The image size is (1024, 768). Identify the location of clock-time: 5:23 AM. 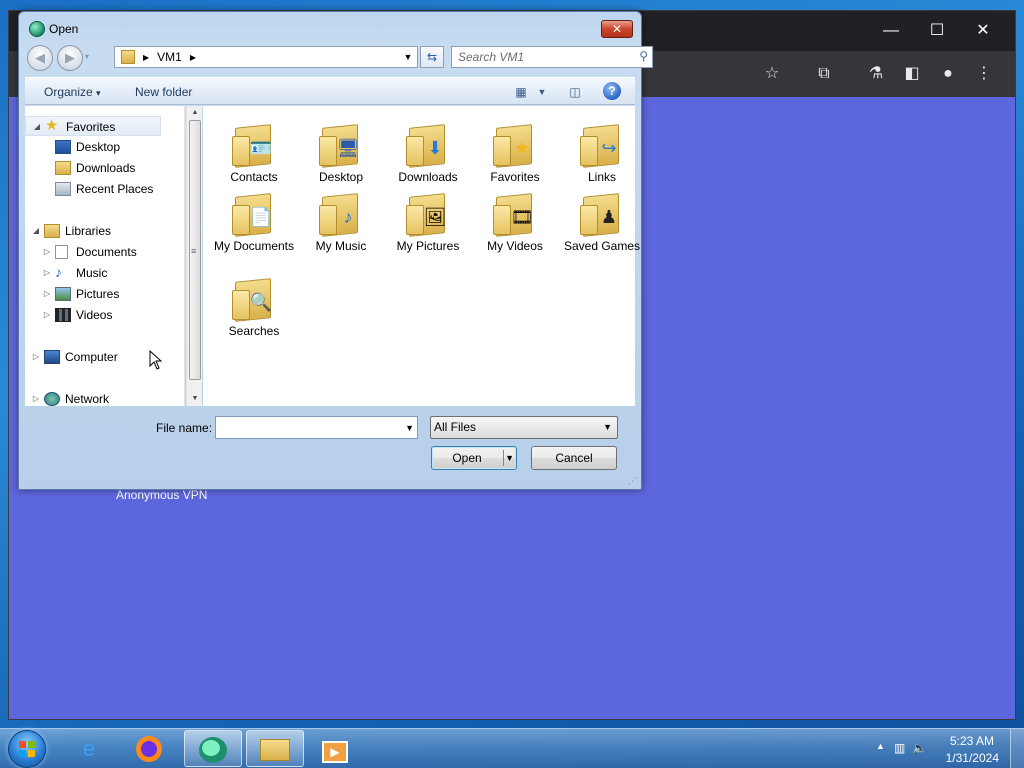
(972, 741).